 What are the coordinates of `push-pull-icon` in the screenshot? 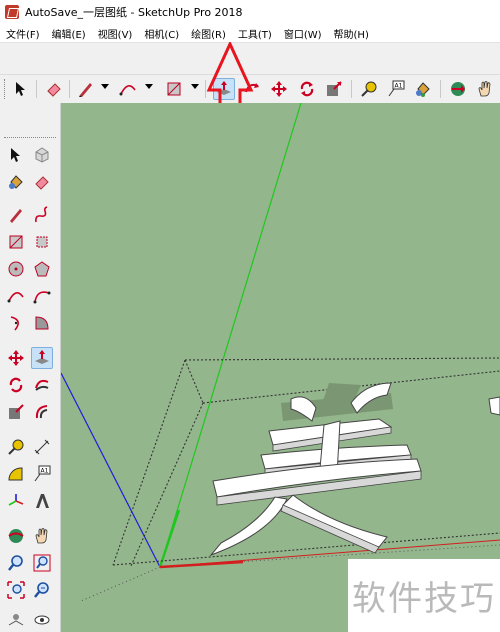 It's located at (42, 358).